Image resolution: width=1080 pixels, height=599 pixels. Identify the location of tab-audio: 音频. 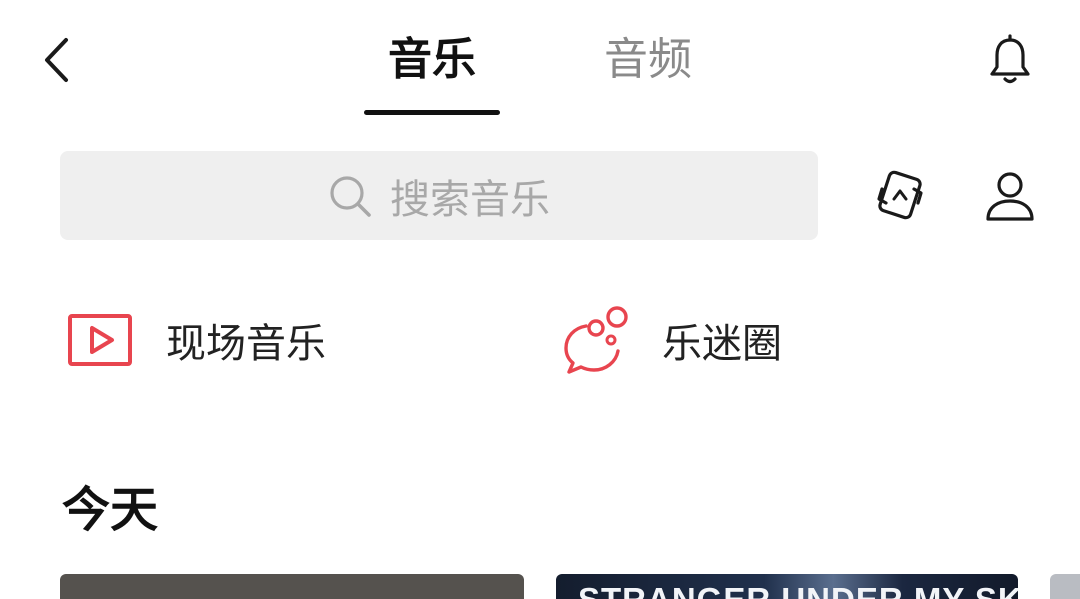
(648, 60).